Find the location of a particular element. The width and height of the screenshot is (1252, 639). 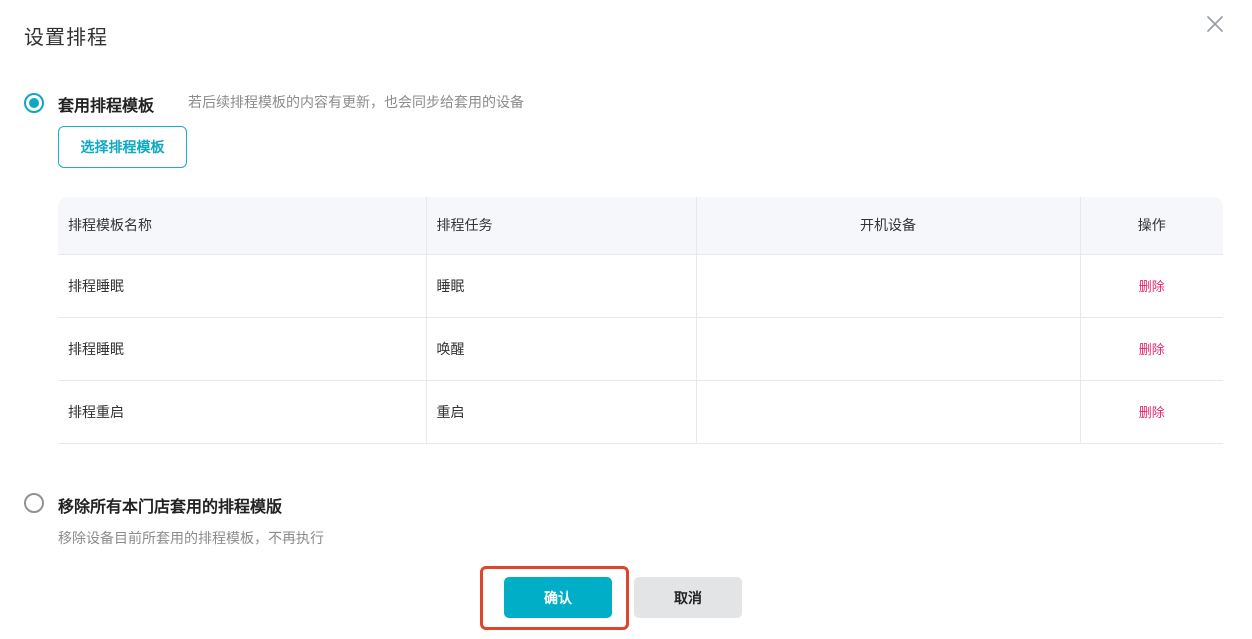

close-icon is located at coordinates (1215, 24).